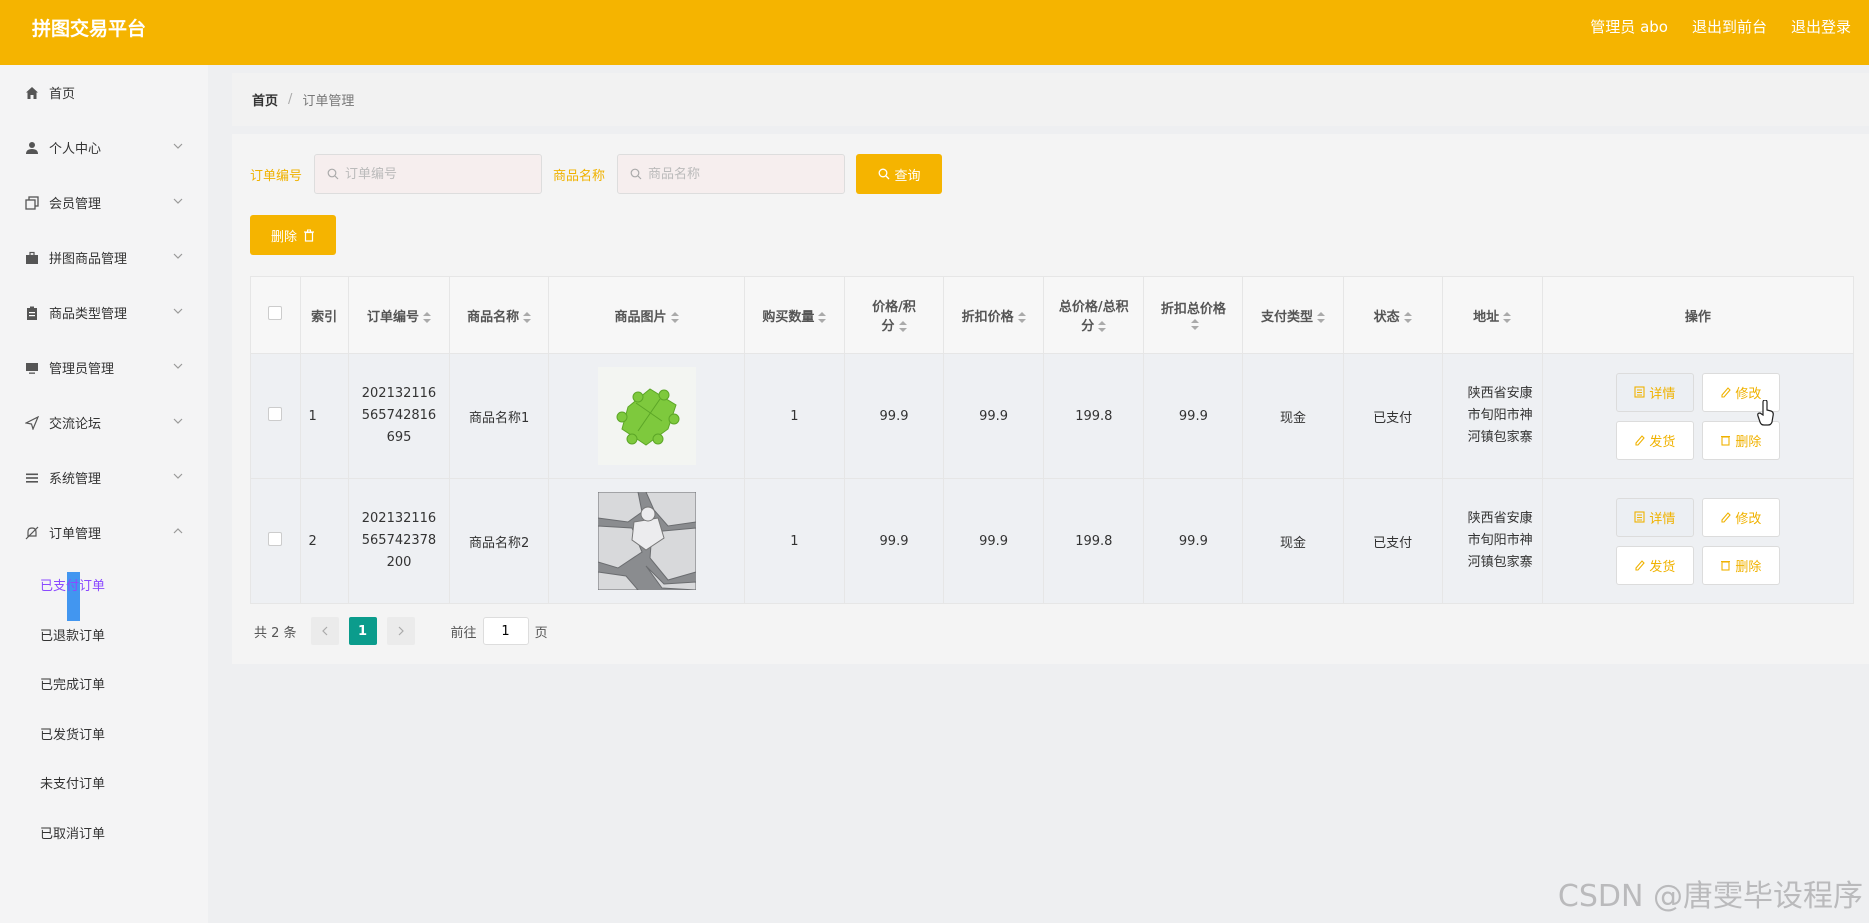 Image resolution: width=1869 pixels, height=923 pixels. What do you see at coordinates (104, 147) in the screenshot?
I see `sidebar-item-personal-center: 个人中心` at bounding box center [104, 147].